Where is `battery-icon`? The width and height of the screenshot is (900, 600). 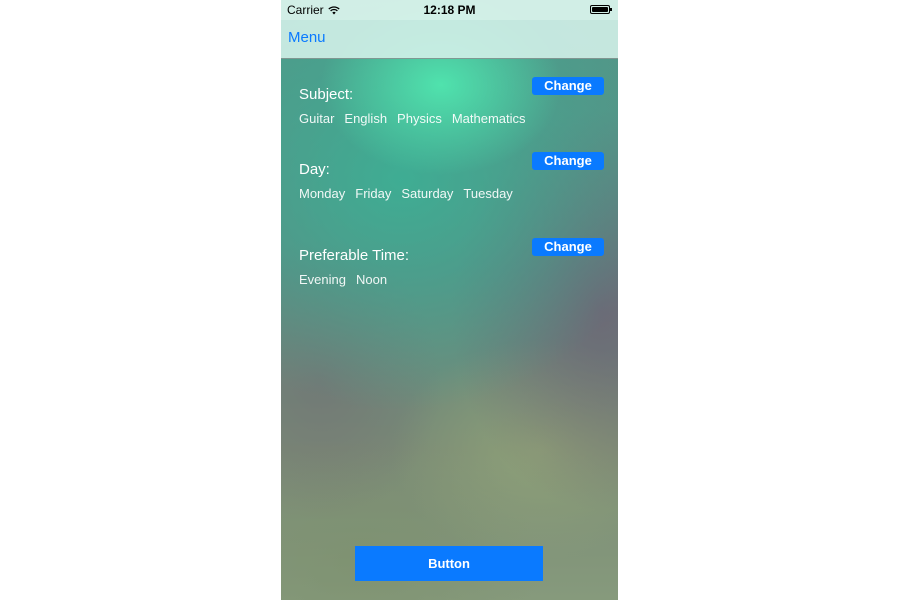
battery-icon is located at coordinates (601, 9).